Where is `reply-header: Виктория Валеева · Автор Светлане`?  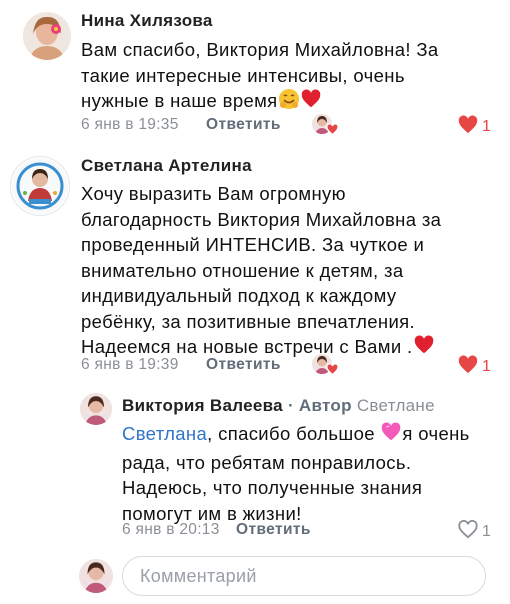 reply-header: Виктория Валеева · Автор Светлане is located at coordinates (278, 406).